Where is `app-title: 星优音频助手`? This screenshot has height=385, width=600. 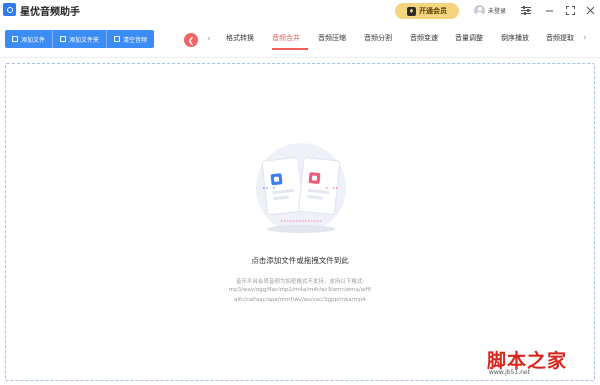 app-title: 星优音频助手 is located at coordinates (50, 12).